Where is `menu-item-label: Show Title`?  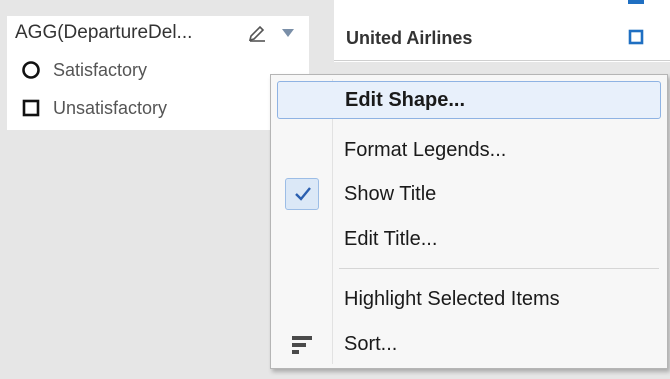
menu-item-label: Show Title is located at coordinates (390, 194).